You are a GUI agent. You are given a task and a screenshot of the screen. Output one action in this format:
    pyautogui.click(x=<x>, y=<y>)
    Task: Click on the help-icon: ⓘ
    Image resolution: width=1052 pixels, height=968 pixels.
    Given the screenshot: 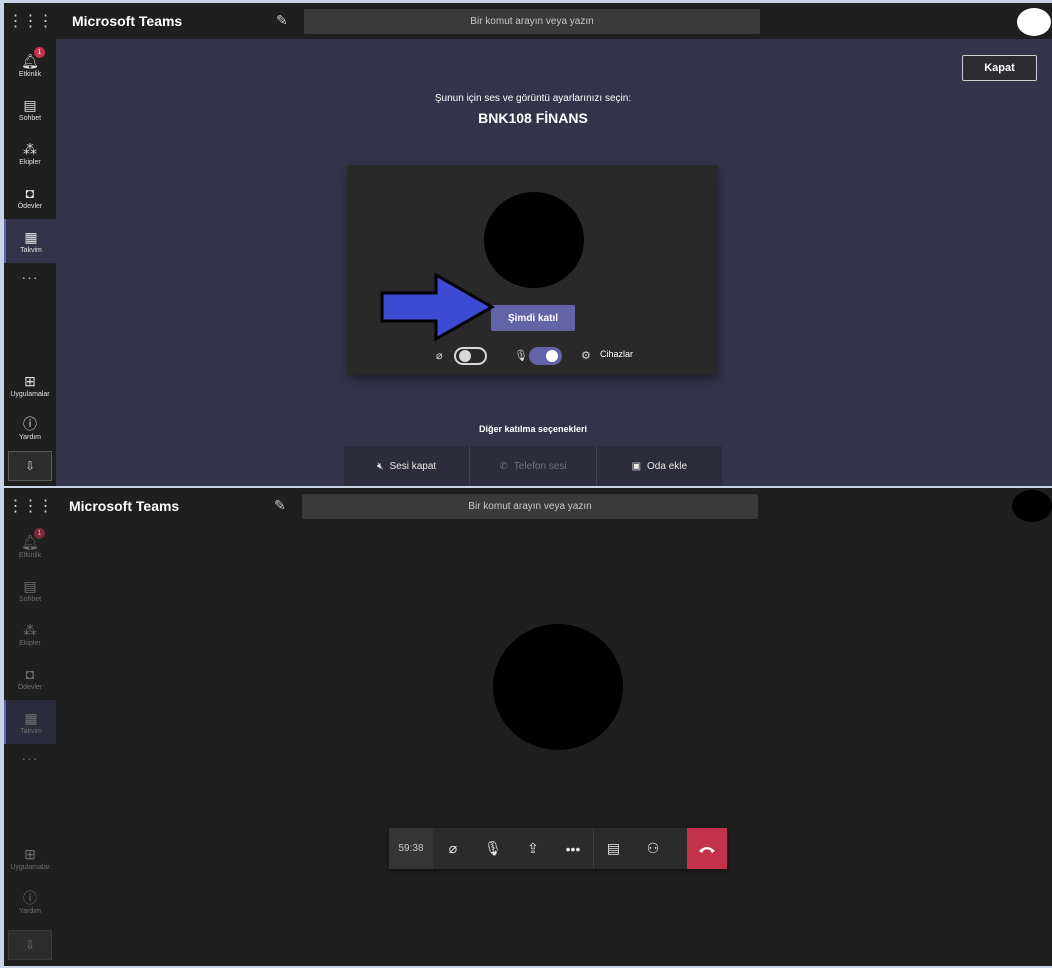 What is the action you would take?
    pyautogui.click(x=30, y=897)
    